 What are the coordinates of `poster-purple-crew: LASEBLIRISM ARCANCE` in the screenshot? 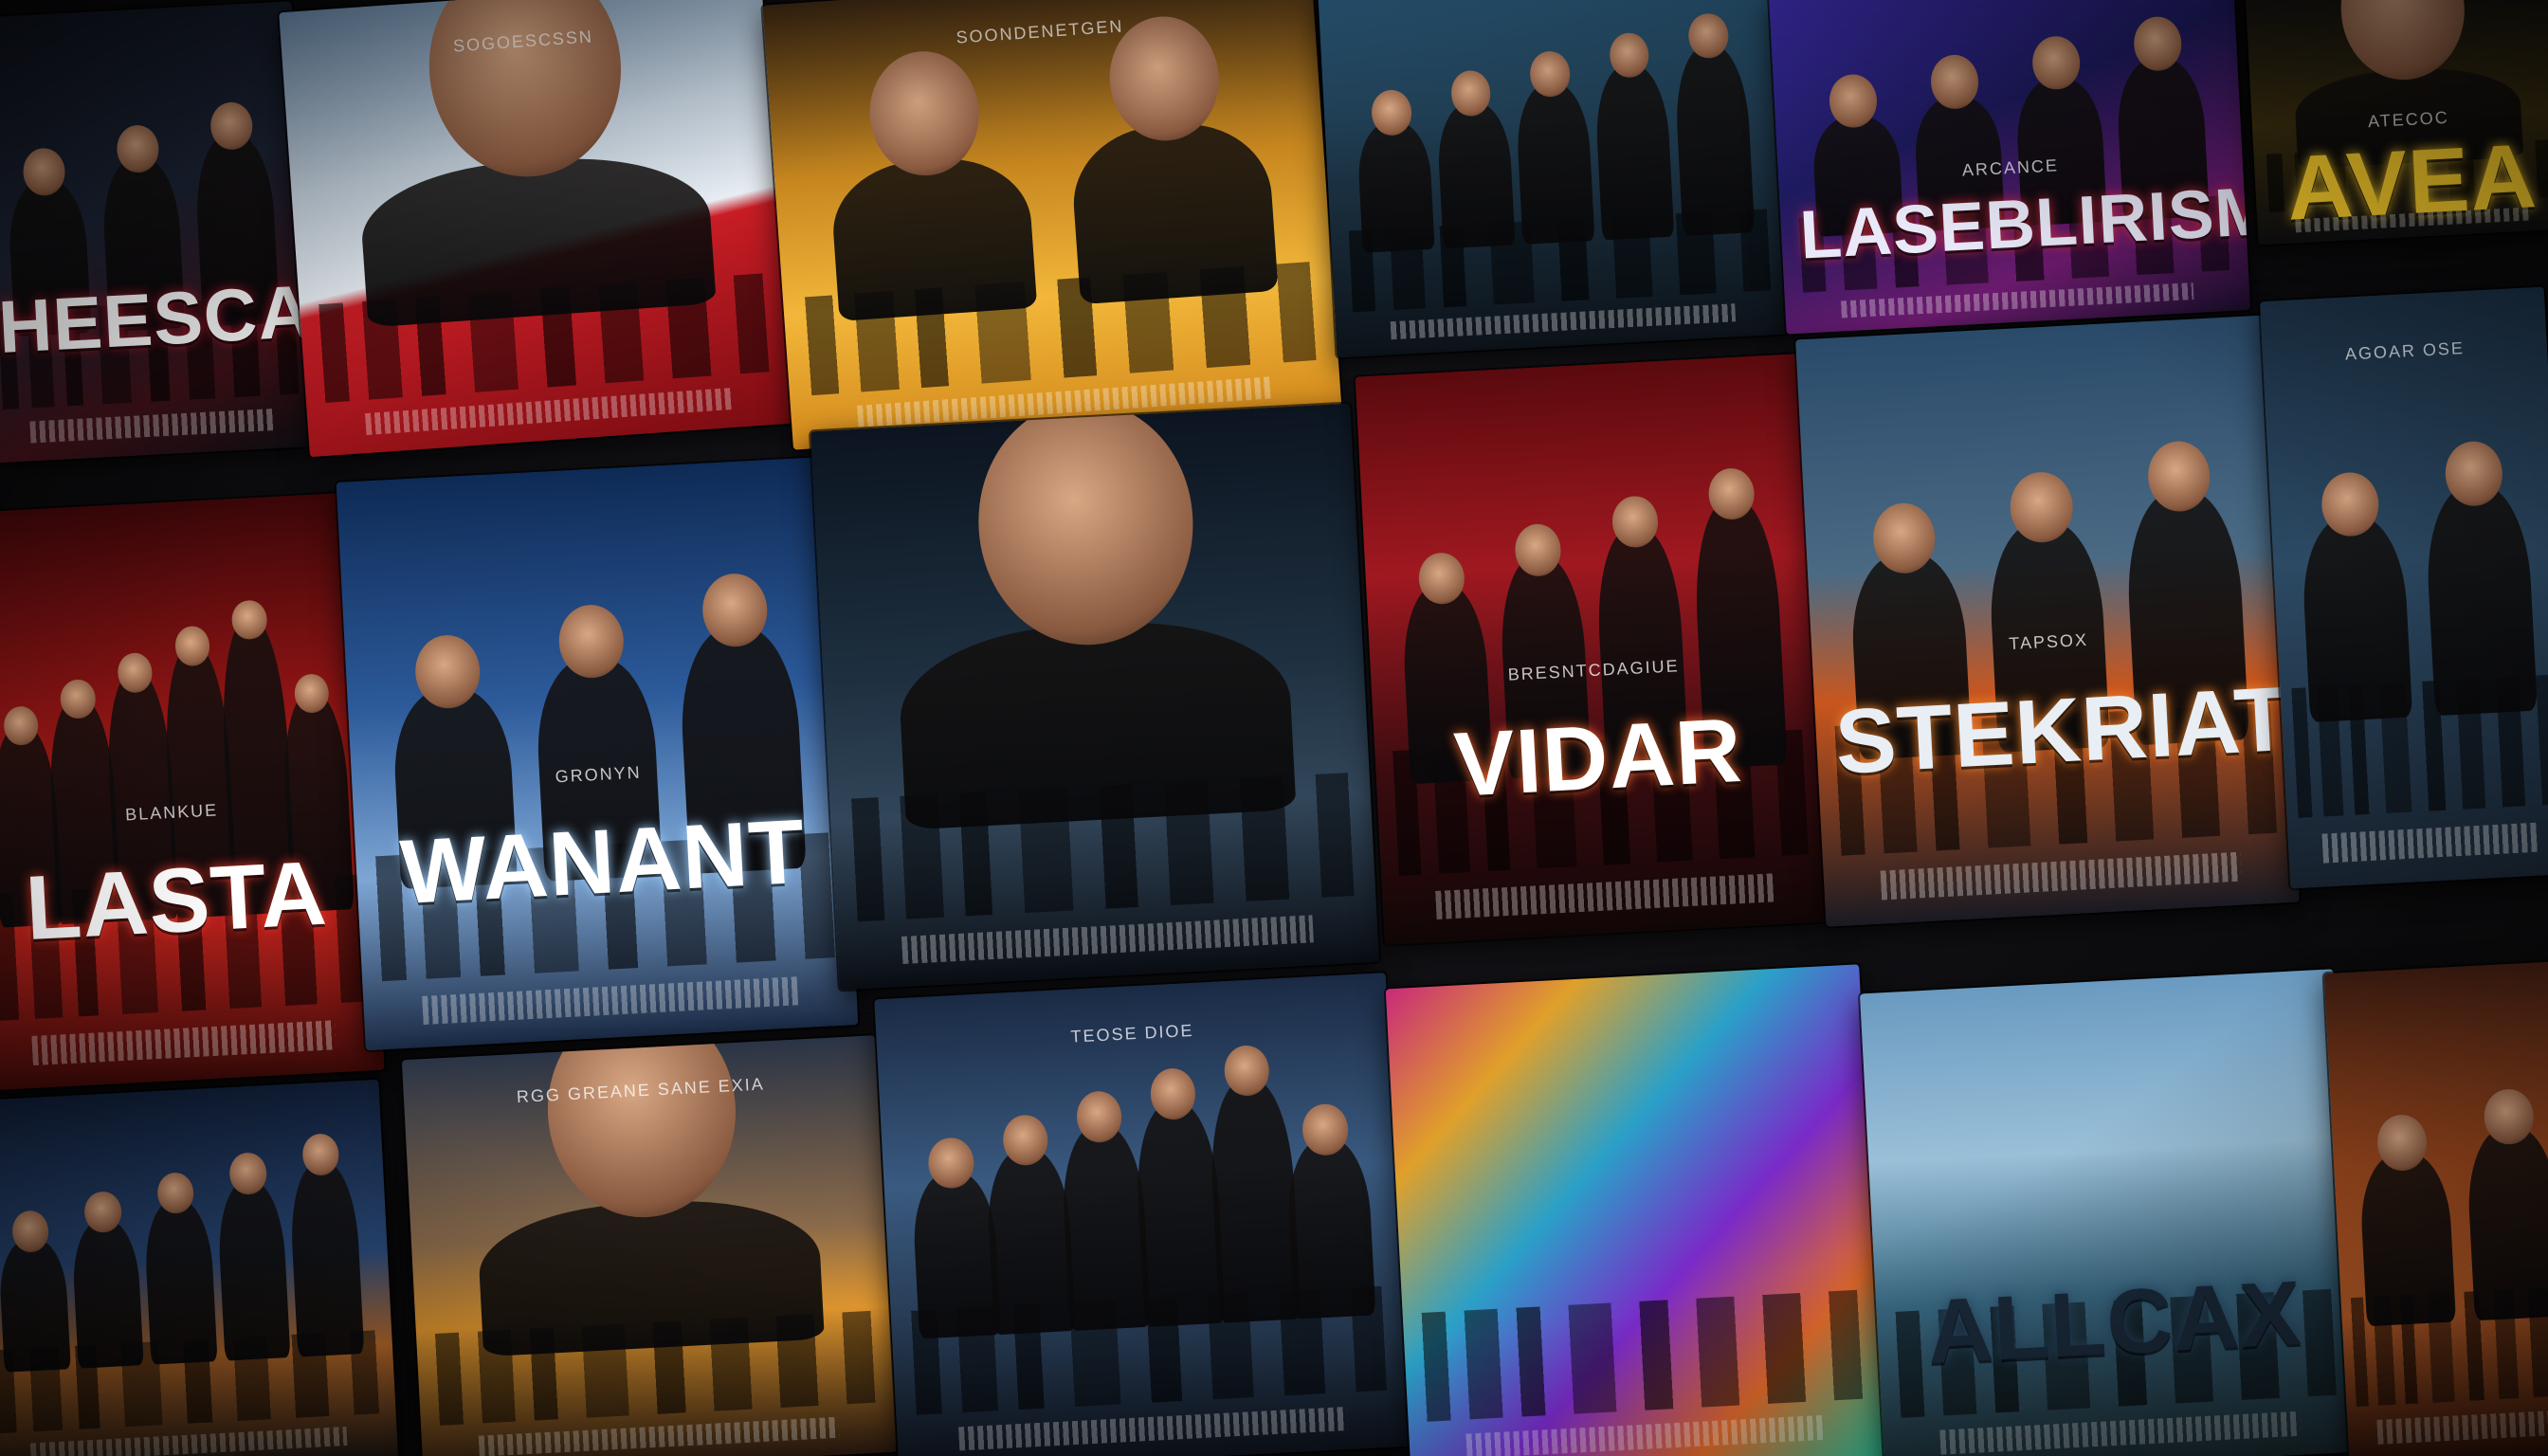 It's located at (2009, 167).